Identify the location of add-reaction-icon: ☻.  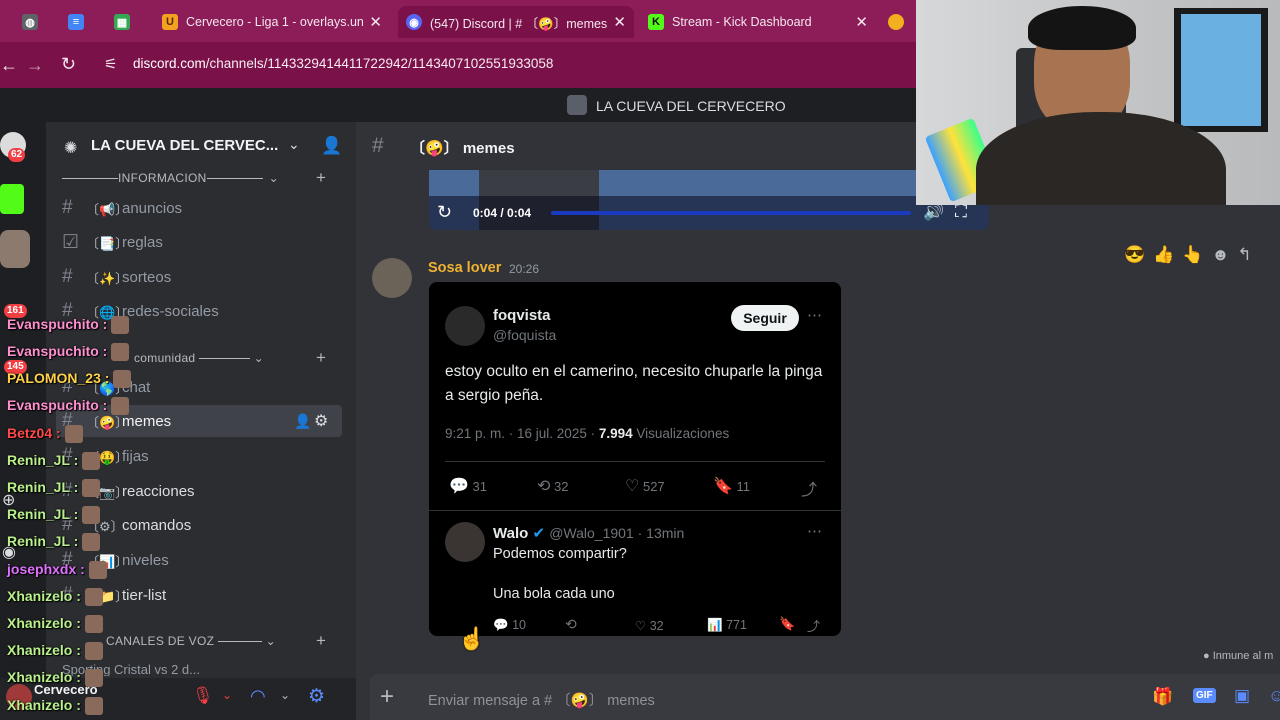
(1221, 255).